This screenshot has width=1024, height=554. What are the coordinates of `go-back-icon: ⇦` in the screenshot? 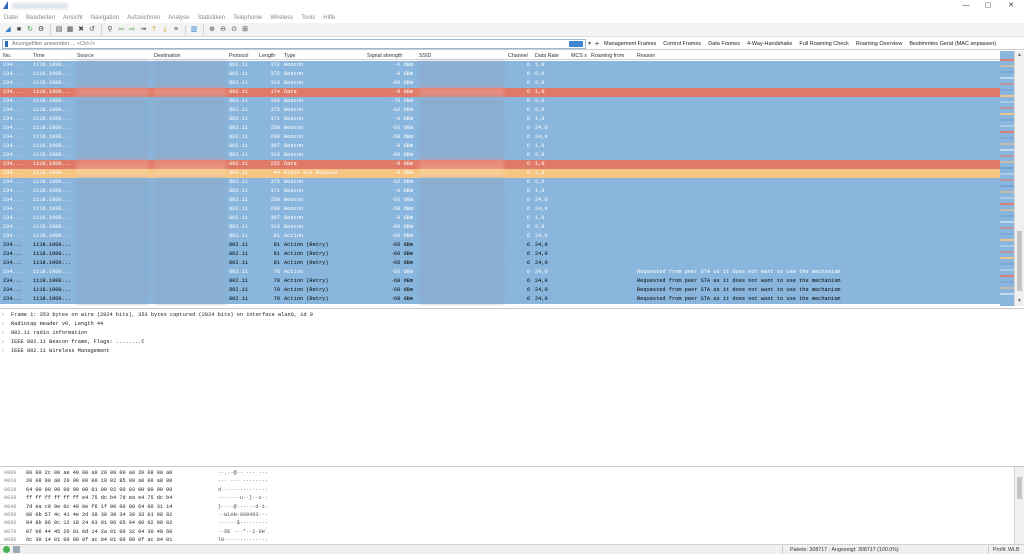 It's located at (121, 30).